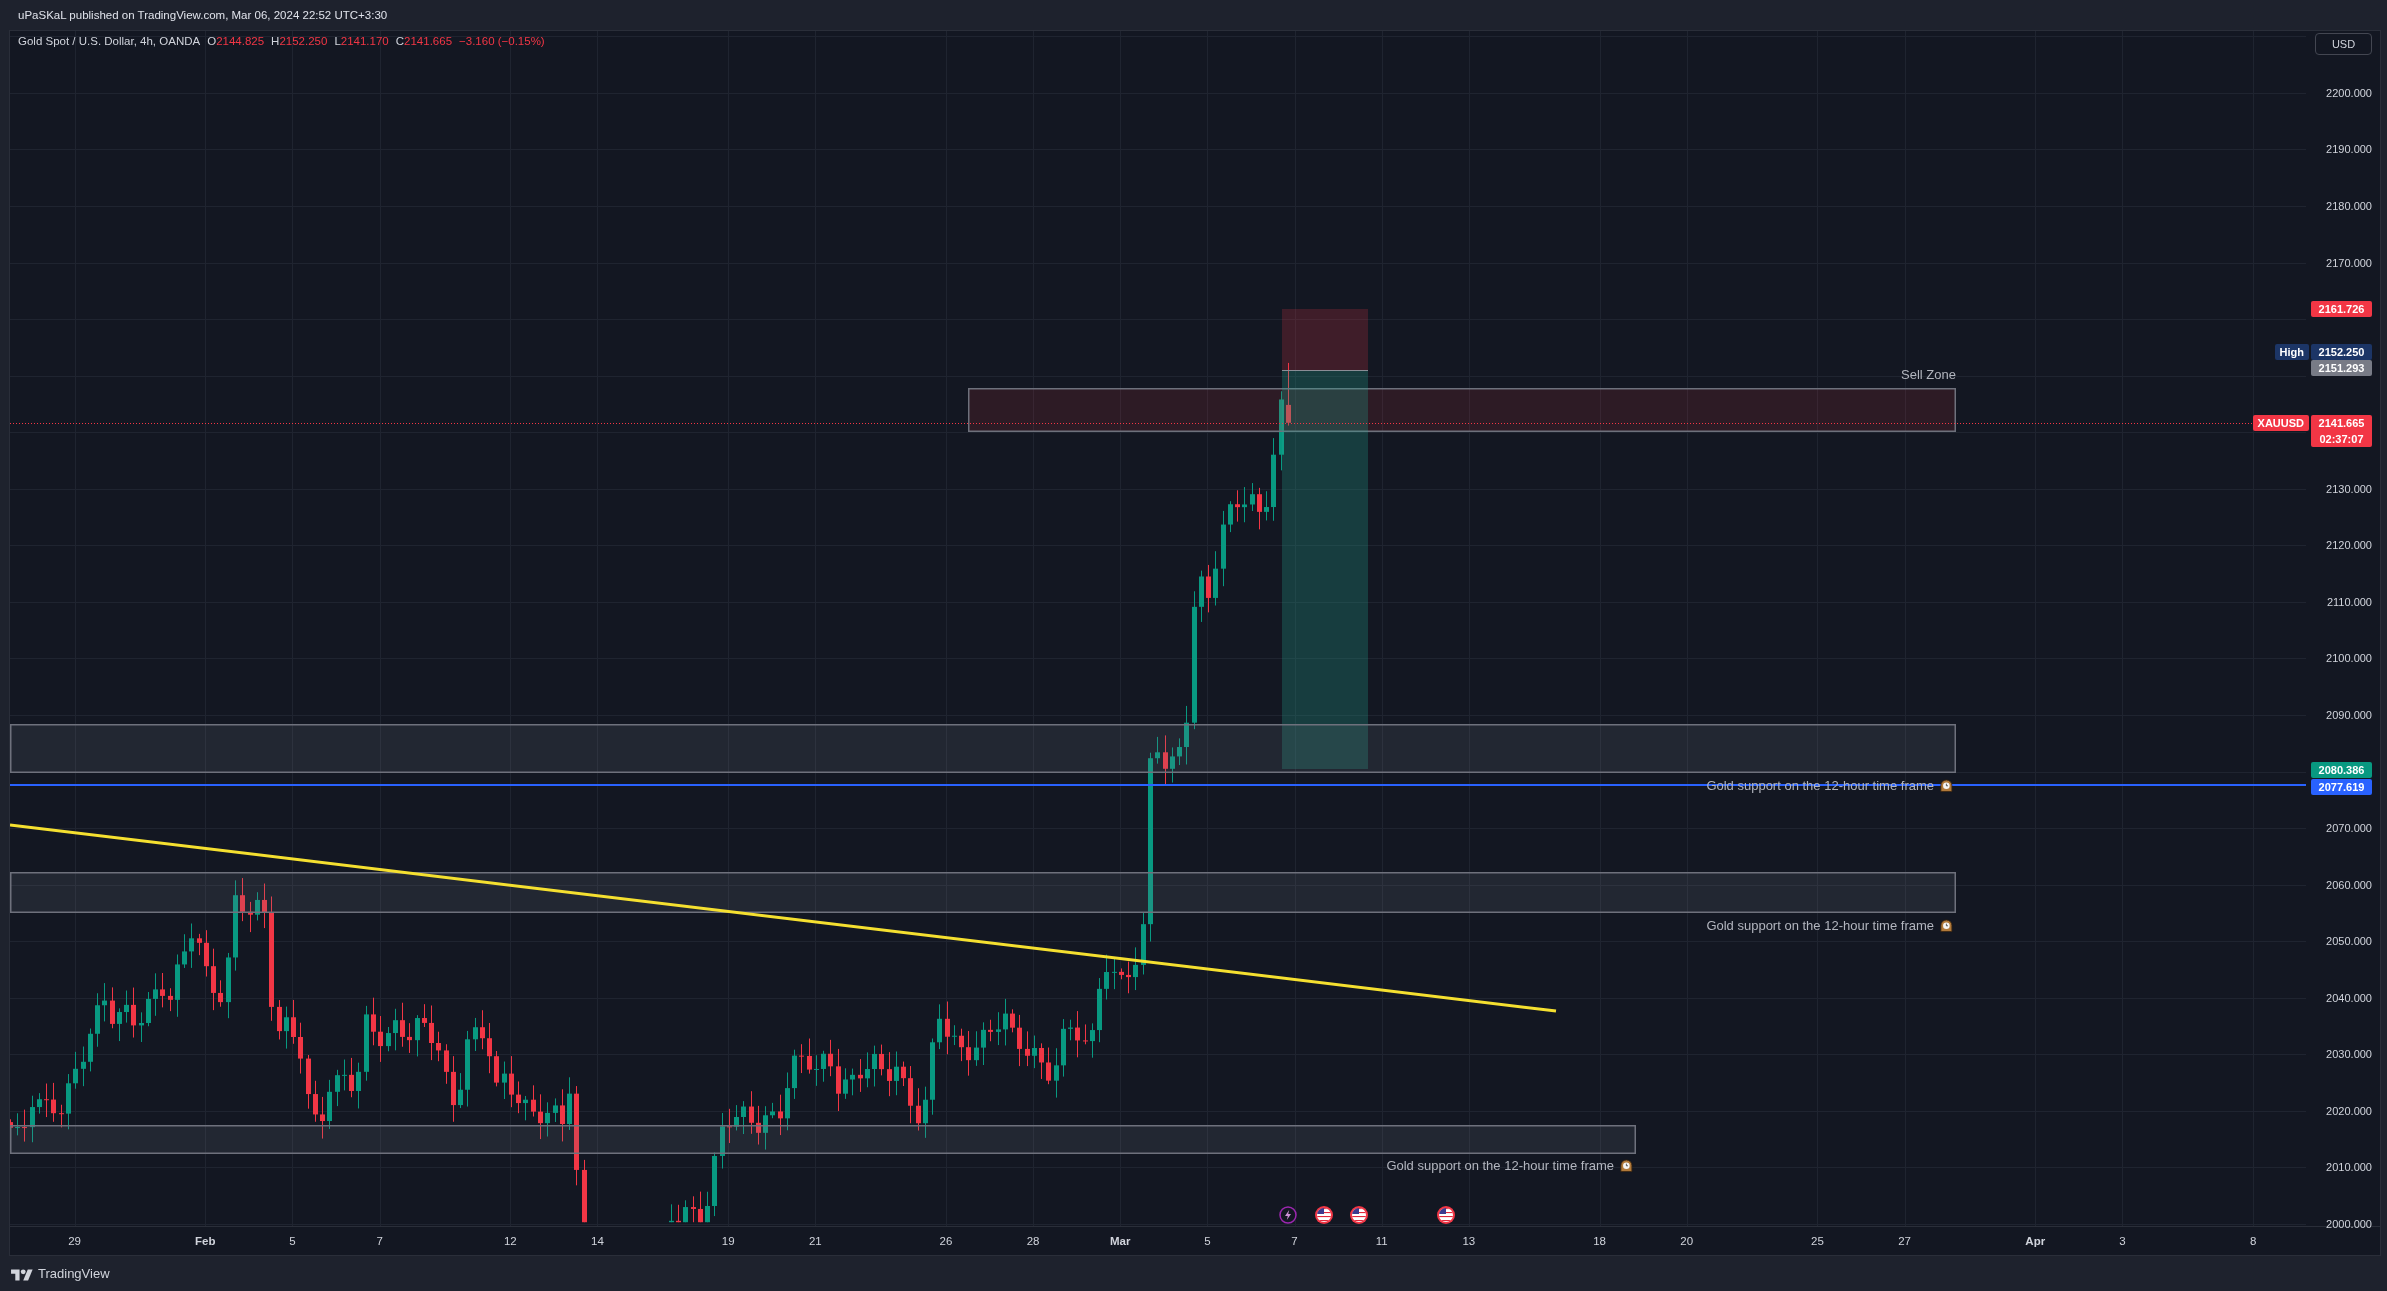 This screenshot has height=1291, width=2387. Describe the element at coordinates (1817, 1241) in the screenshot. I see `date-label: 25` at that location.